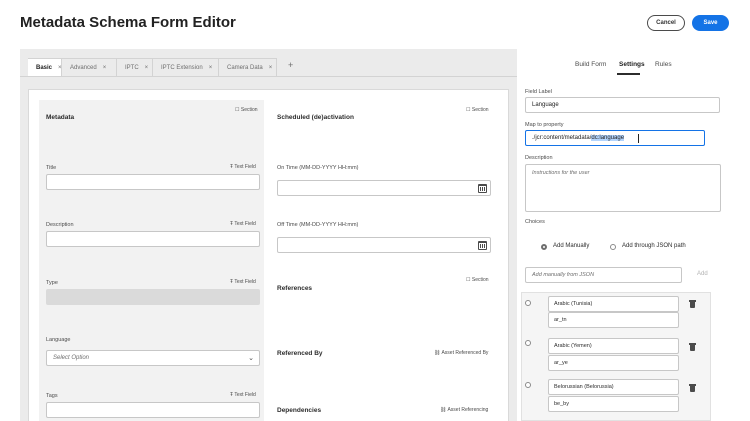 Image resolution: width=750 pixels, height=421 pixels. I want to click on on-time-field, so click(384, 188).